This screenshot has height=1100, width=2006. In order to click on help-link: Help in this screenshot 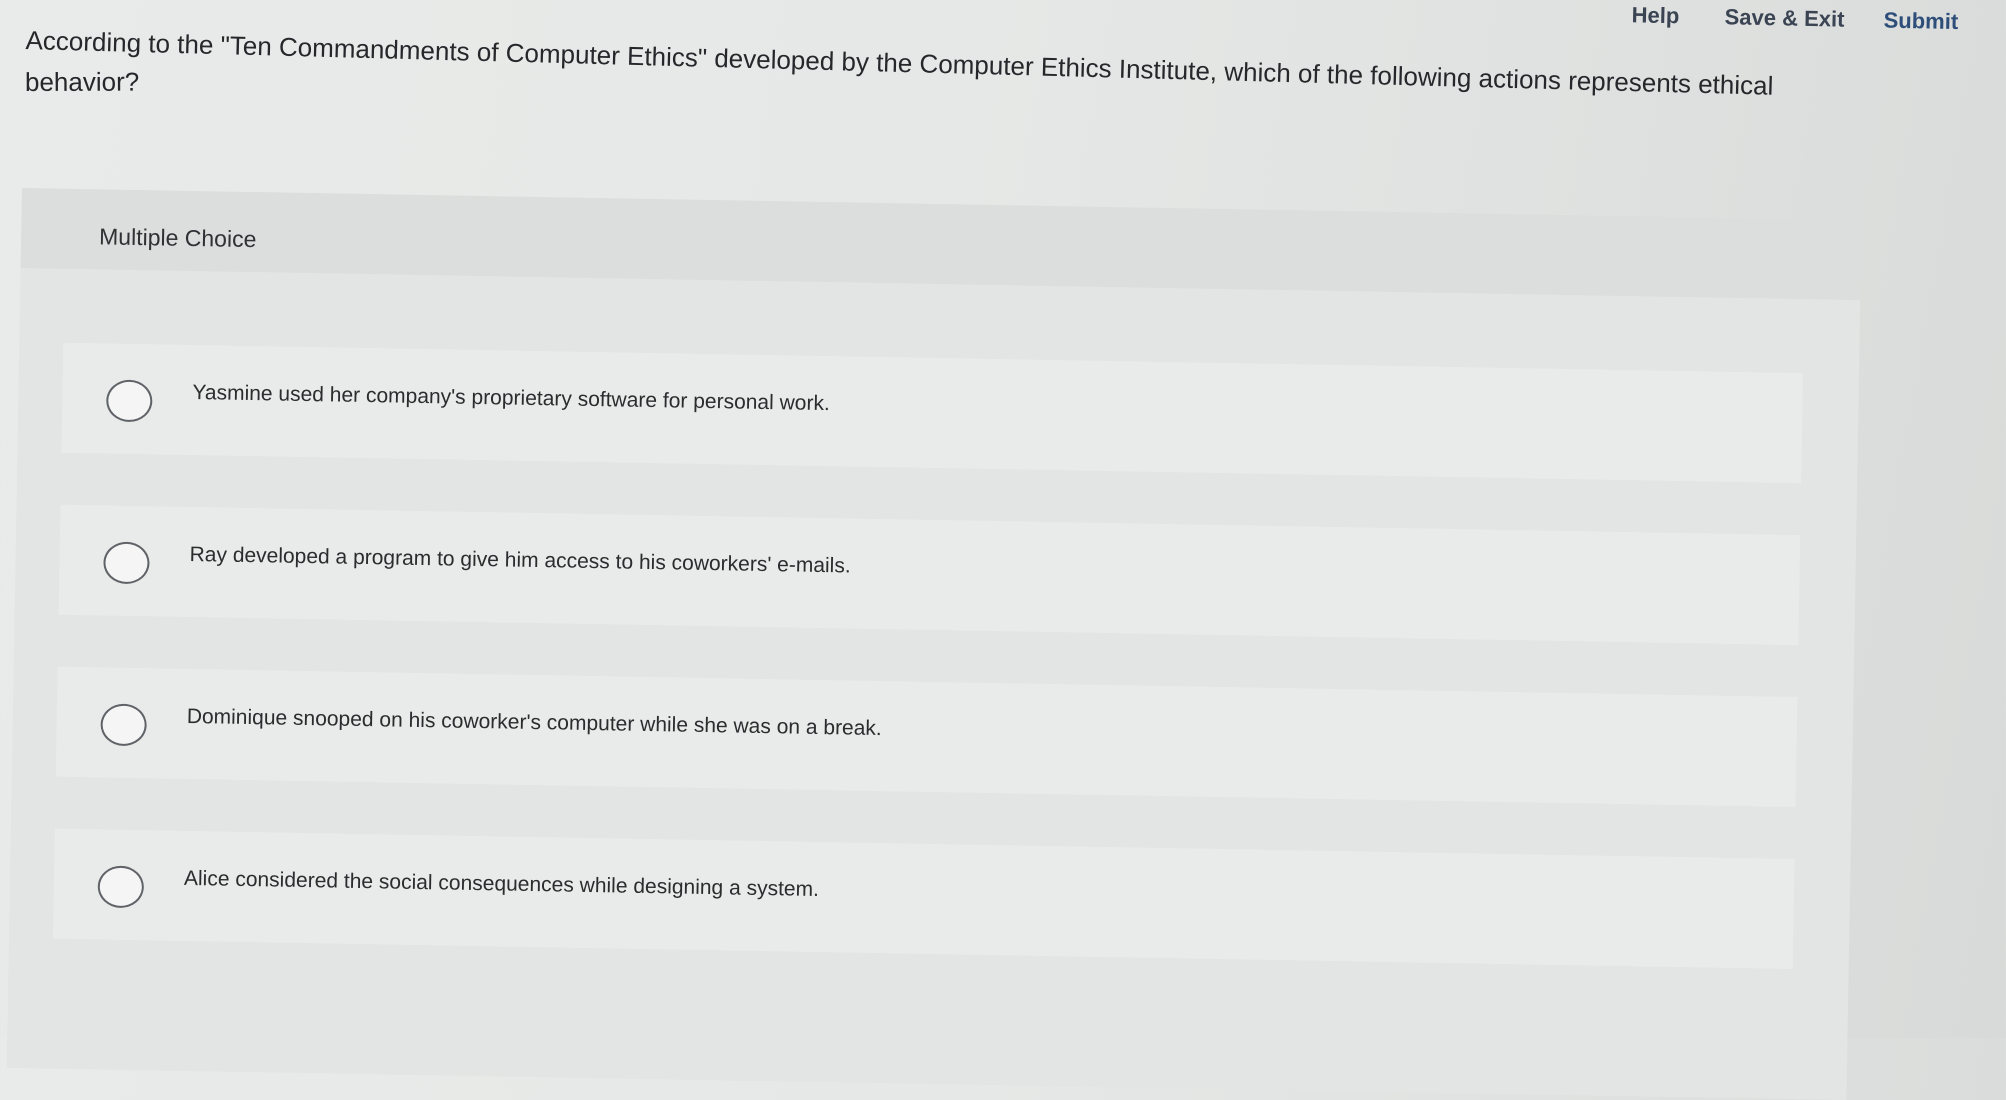, I will do `click(1655, 15)`.